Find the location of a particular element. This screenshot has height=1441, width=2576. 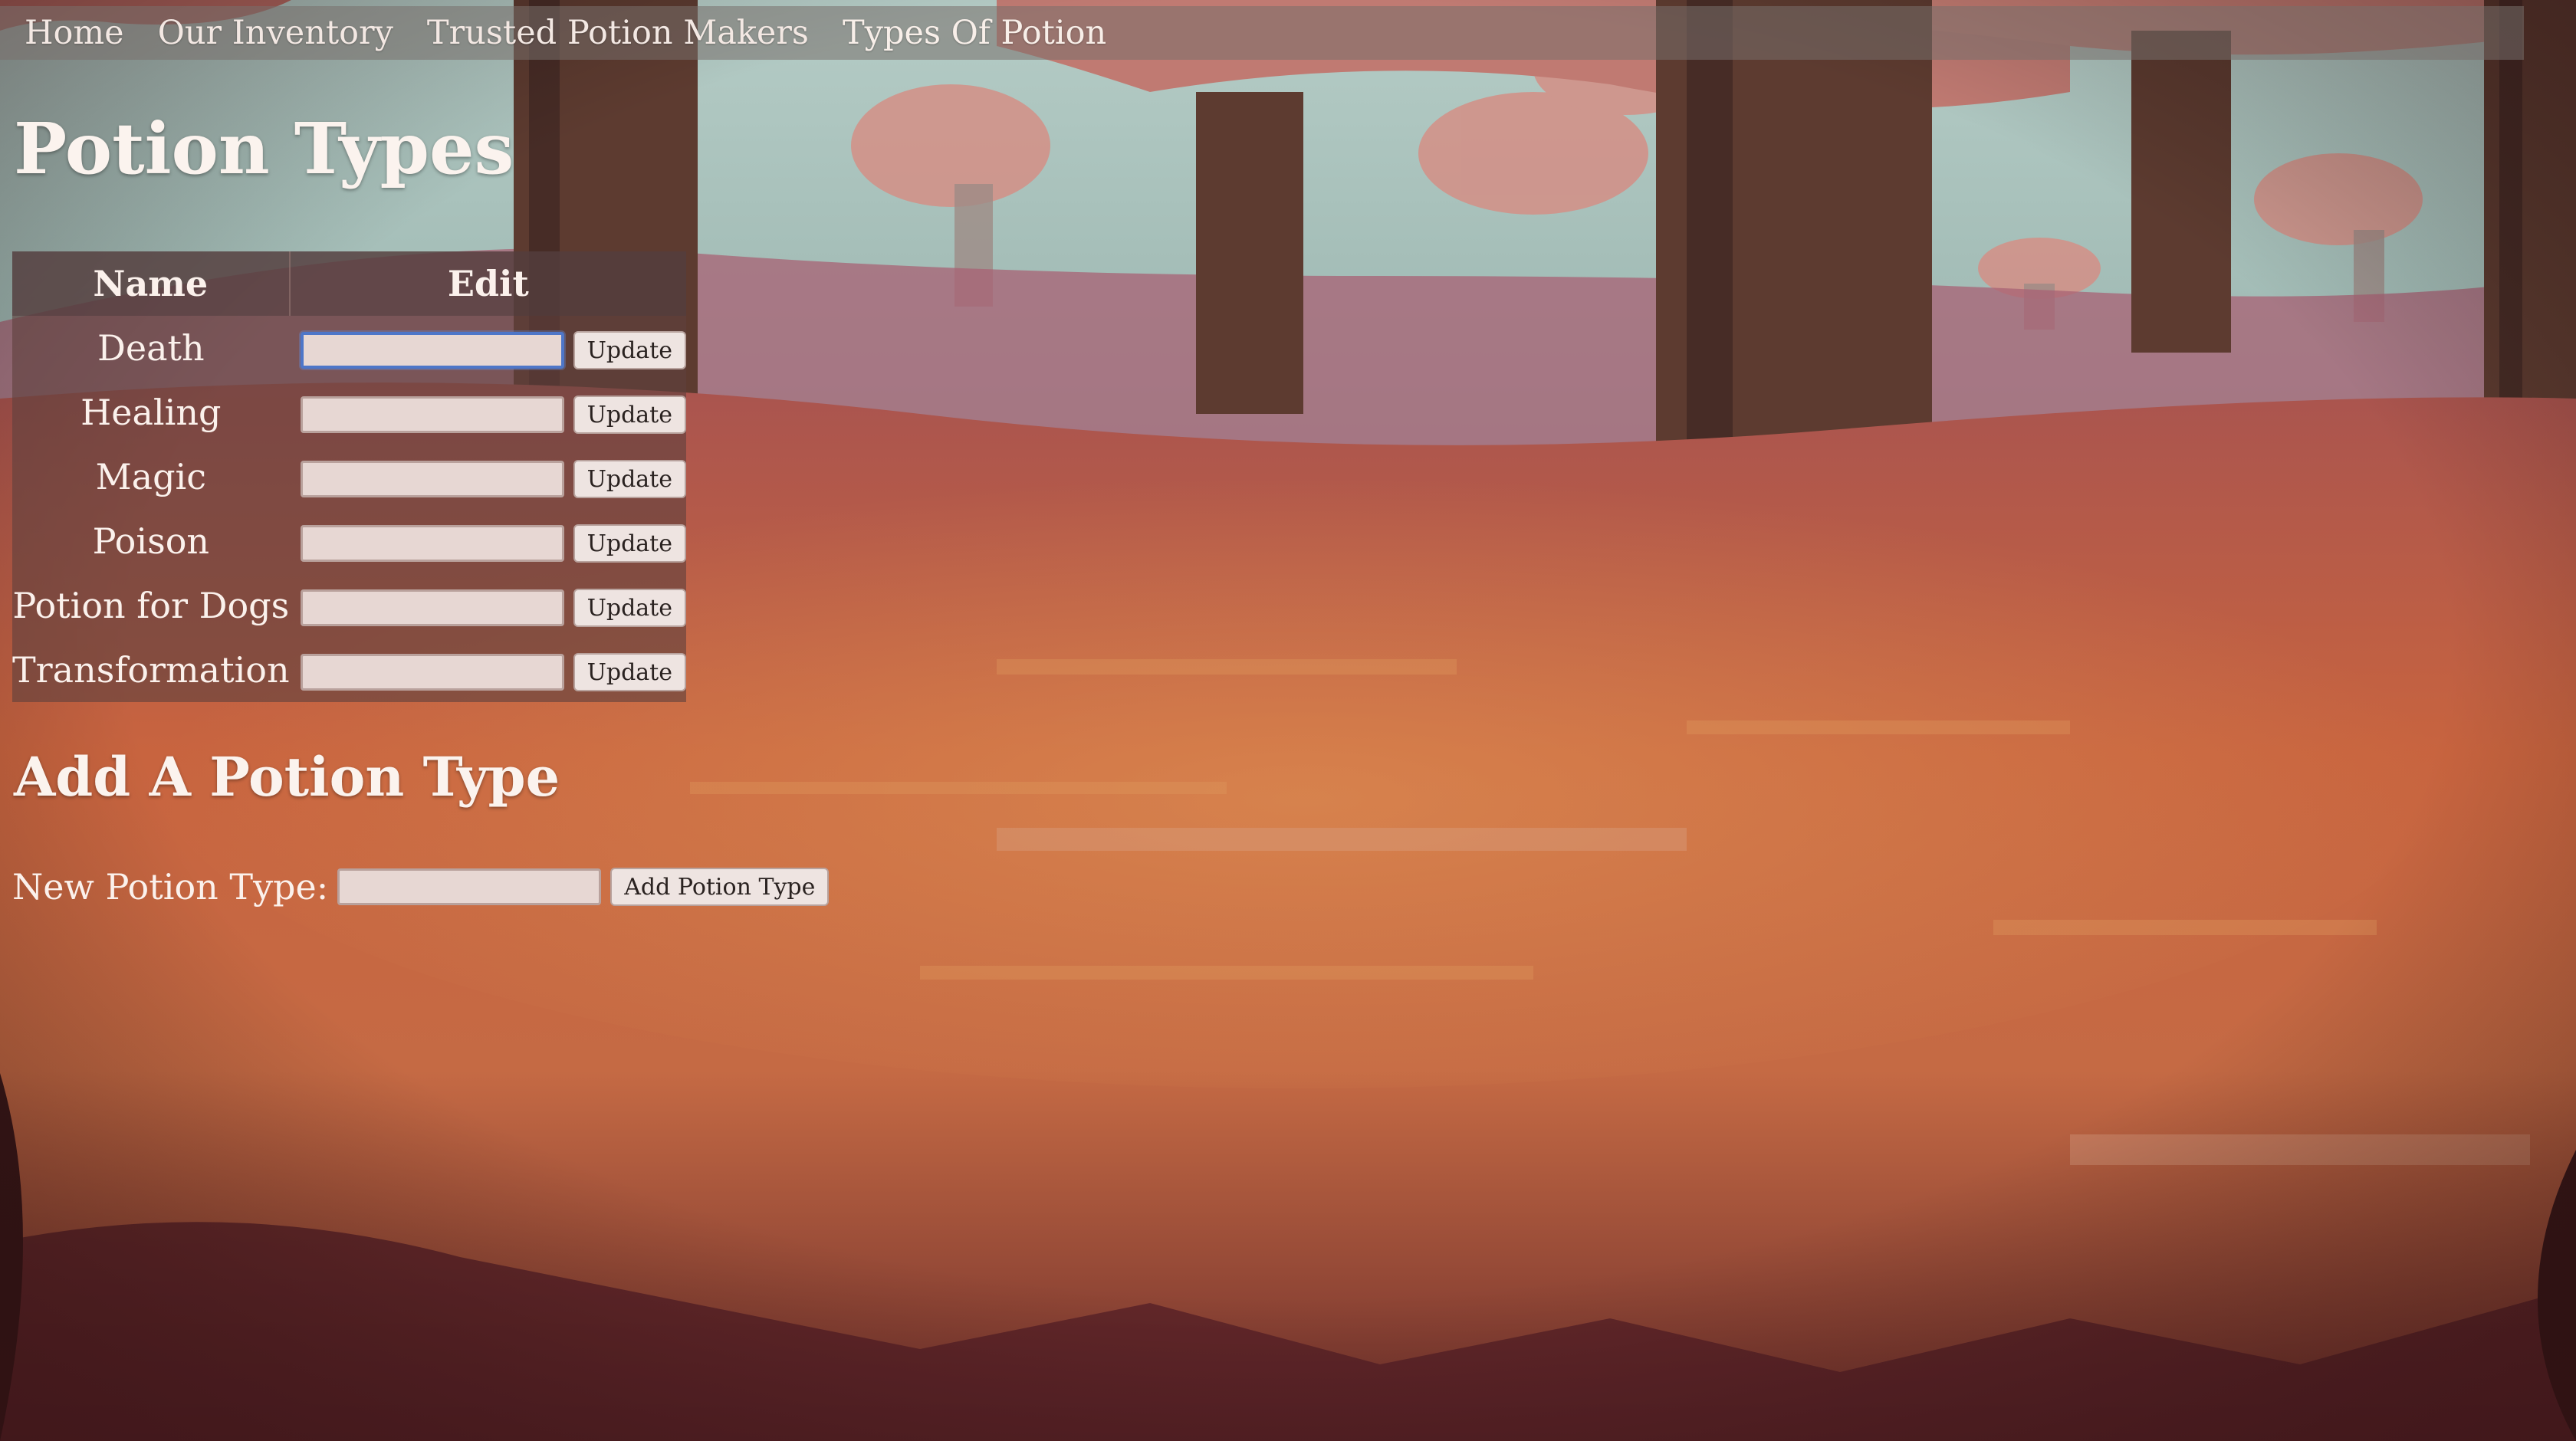

column-header-name: Name is located at coordinates (151, 283).